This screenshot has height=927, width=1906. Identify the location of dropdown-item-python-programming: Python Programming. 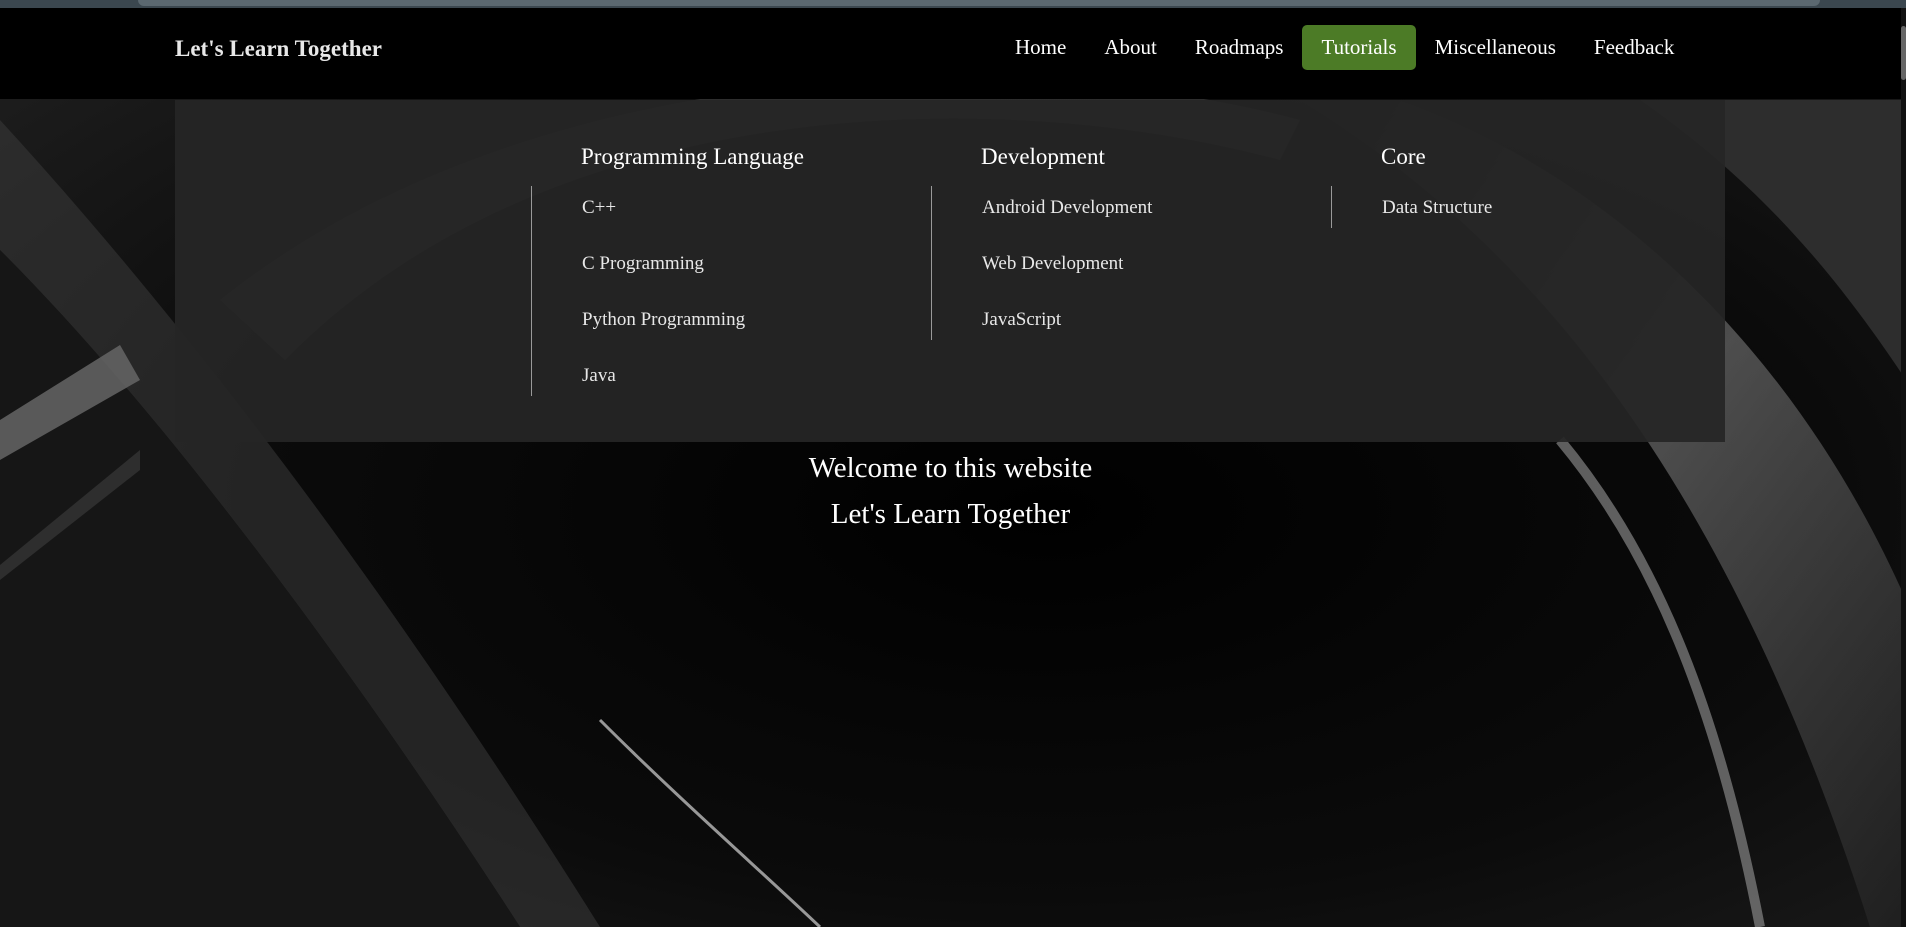
(693, 336).